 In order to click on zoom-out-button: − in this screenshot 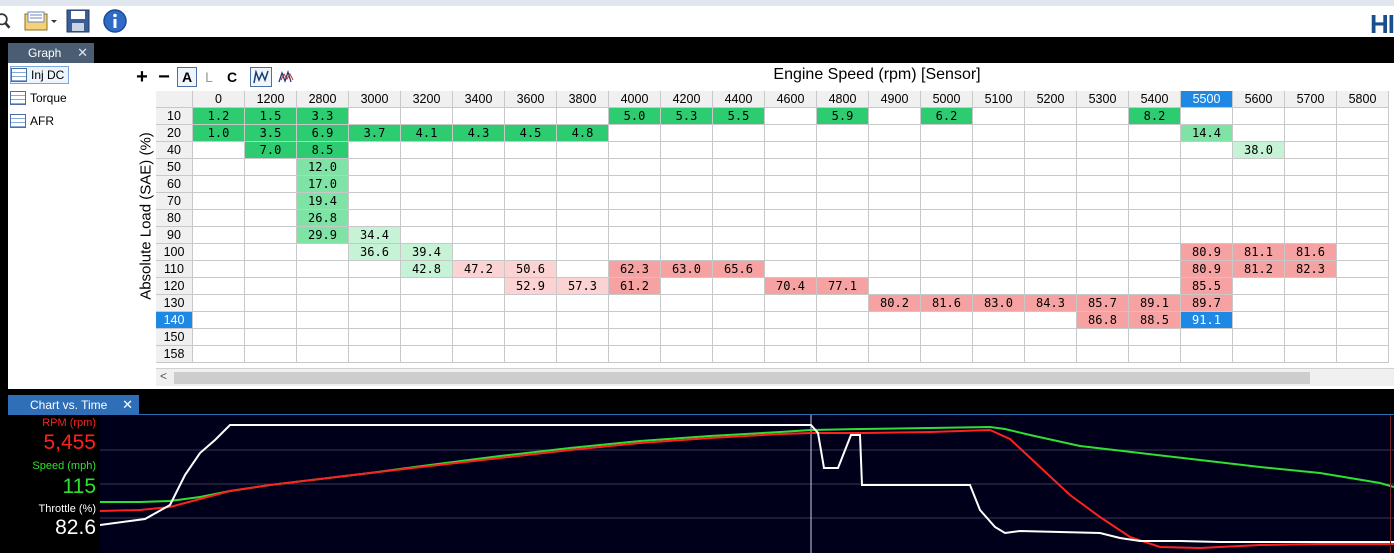, I will do `click(164, 77)`.